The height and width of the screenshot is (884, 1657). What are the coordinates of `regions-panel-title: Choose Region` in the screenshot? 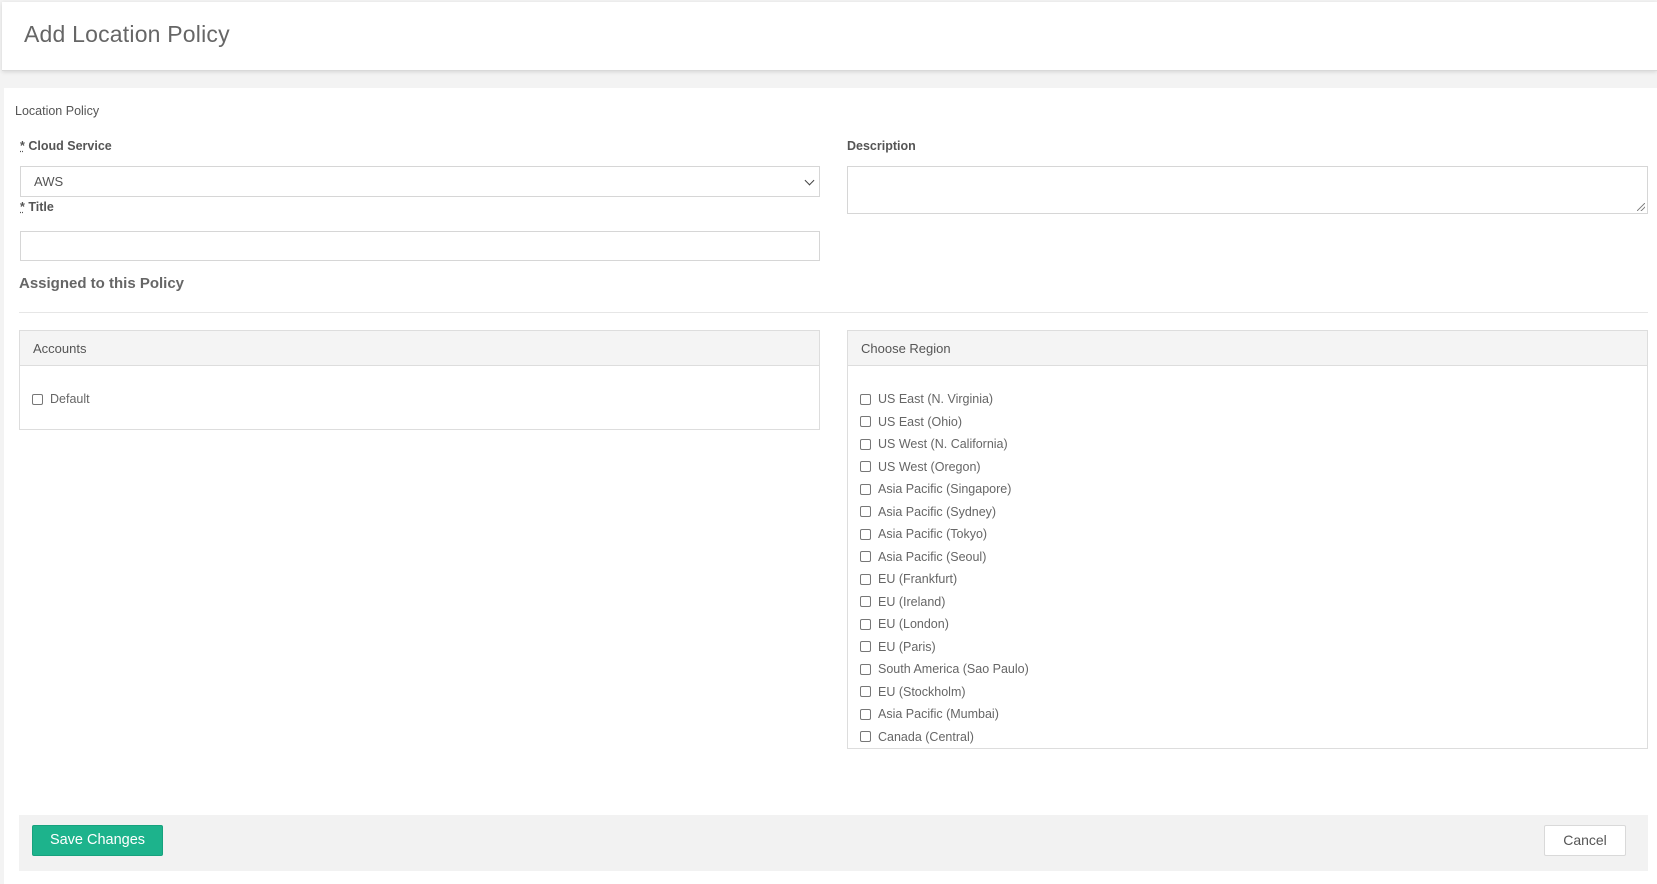 It's located at (1247, 348).